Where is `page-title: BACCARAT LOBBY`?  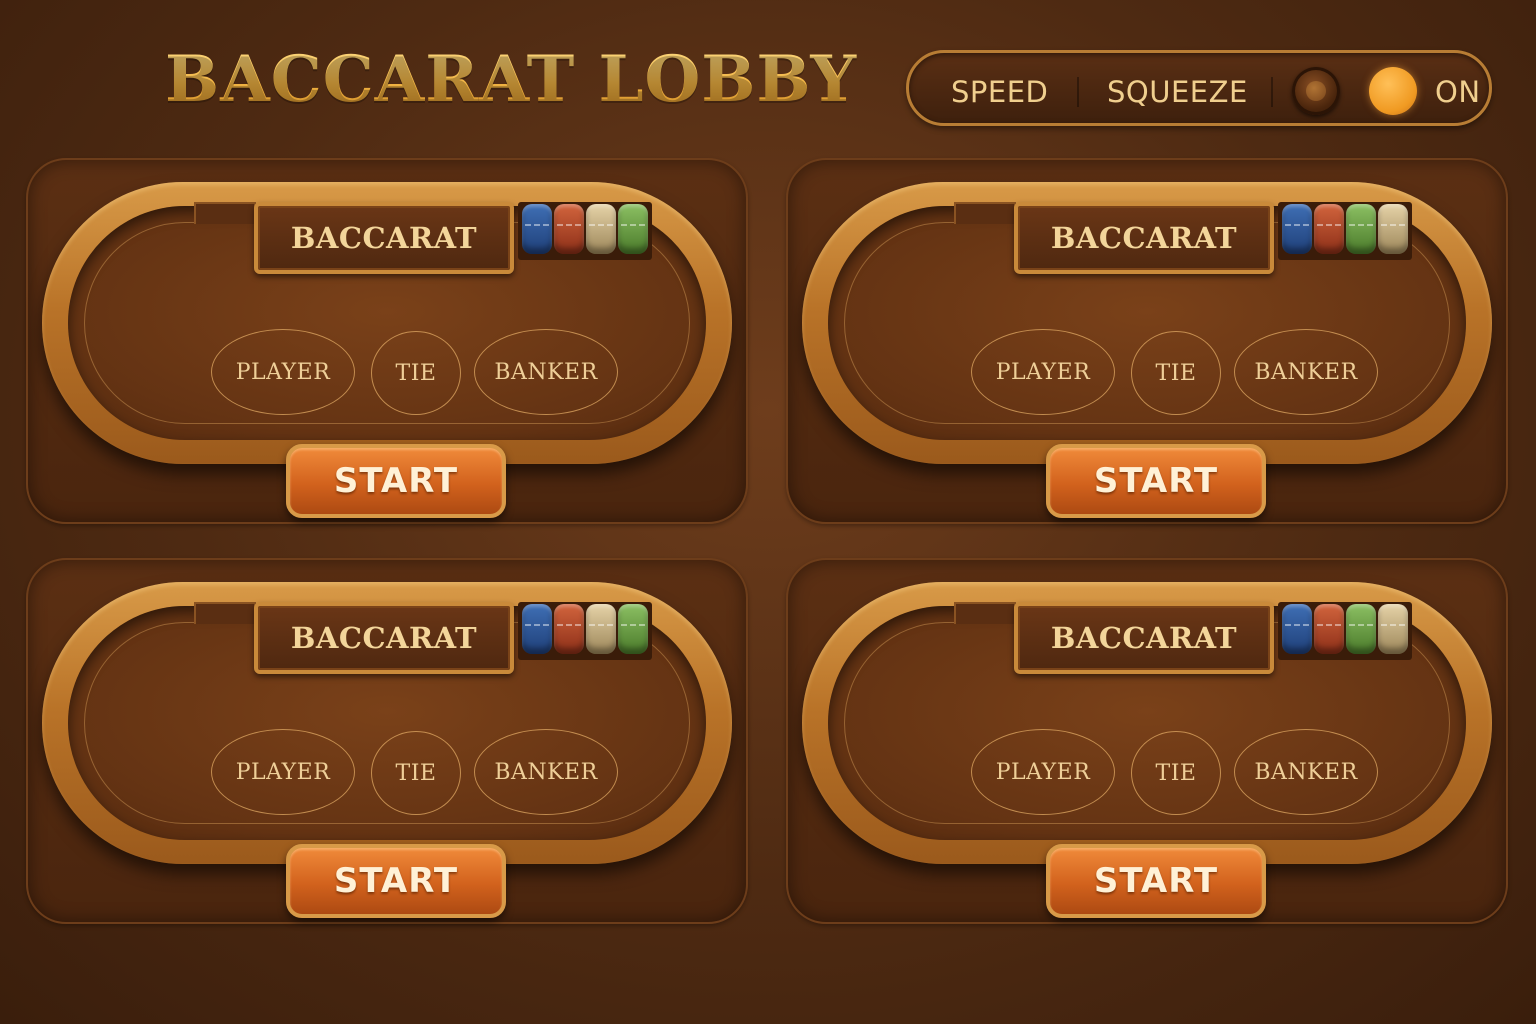
page-title: BACCARAT LOBBY is located at coordinates (511, 79).